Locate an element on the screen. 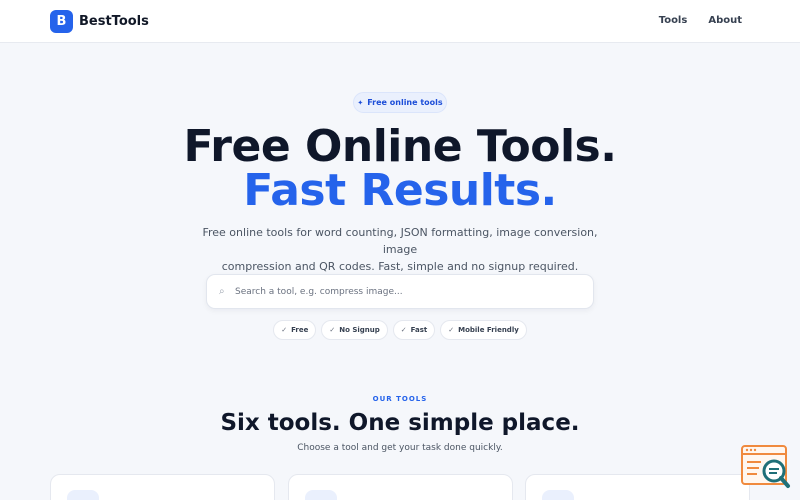  brand-logo-icon: B is located at coordinates (61, 21).